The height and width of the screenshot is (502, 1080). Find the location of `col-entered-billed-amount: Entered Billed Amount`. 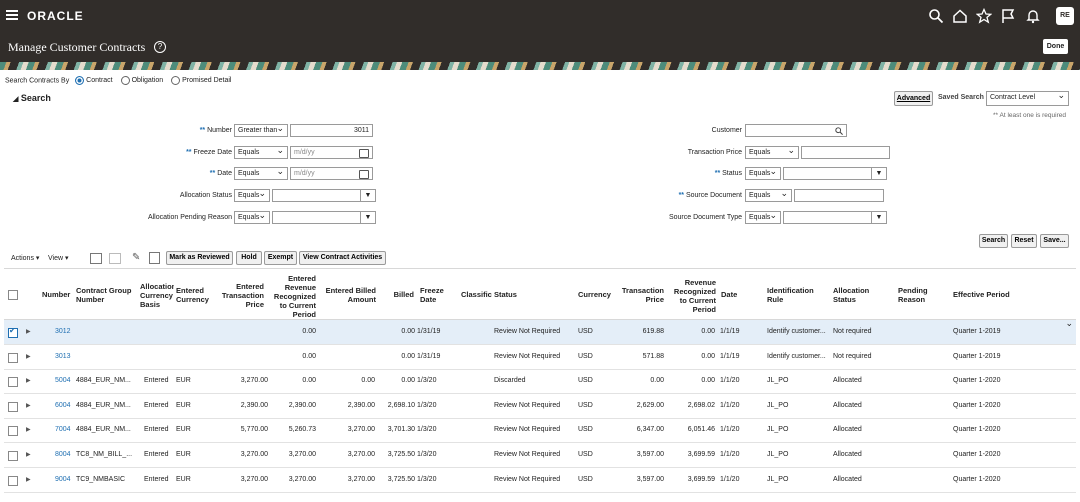

col-entered-billed-amount: Entered Billed Amount is located at coordinates (349, 295).